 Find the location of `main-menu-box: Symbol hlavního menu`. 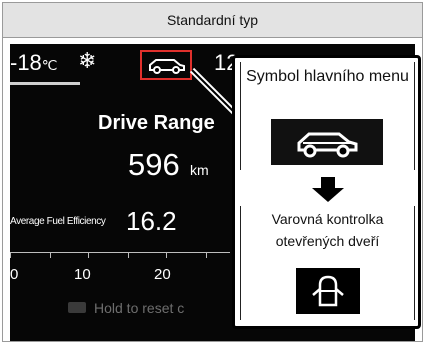

main-menu-box: Symbol hlavního menu is located at coordinates (327, 116).